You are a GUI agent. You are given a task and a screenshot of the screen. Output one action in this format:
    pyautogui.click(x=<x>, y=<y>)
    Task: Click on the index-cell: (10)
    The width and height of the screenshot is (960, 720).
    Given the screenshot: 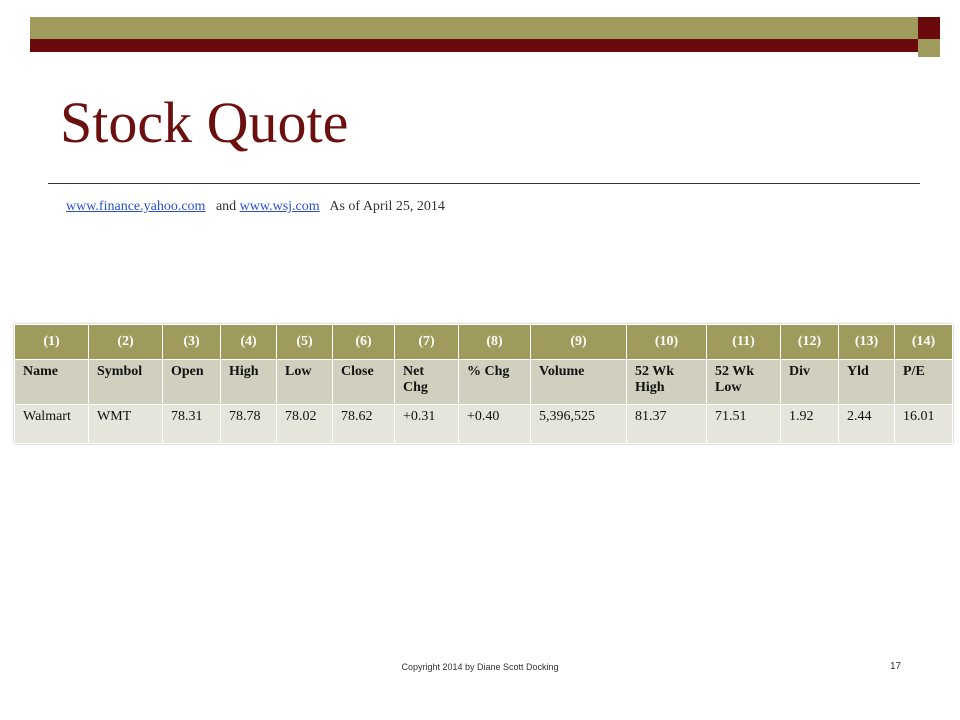 What is the action you would take?
    pyautogui.click(x=666, y=342)
    